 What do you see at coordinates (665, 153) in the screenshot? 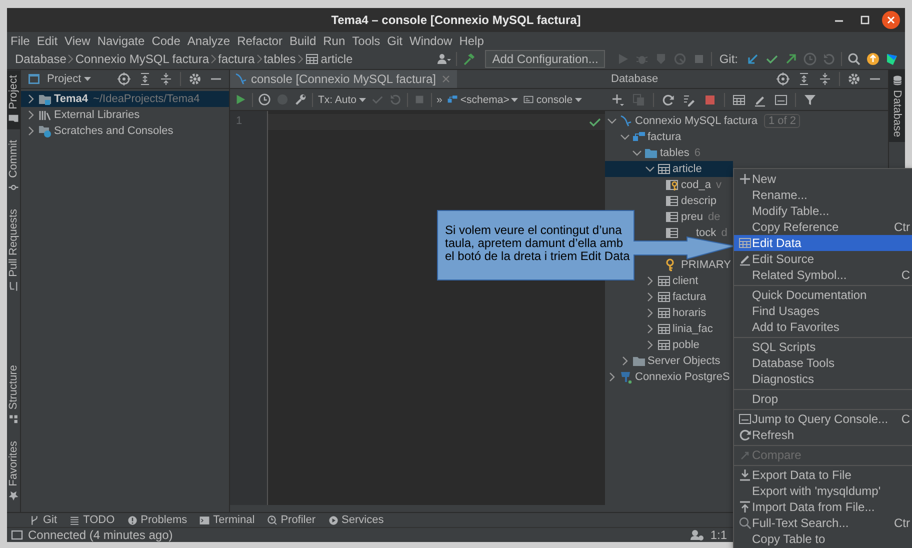
I see `tree-item: tables 6` at bounding box center [665, 153].